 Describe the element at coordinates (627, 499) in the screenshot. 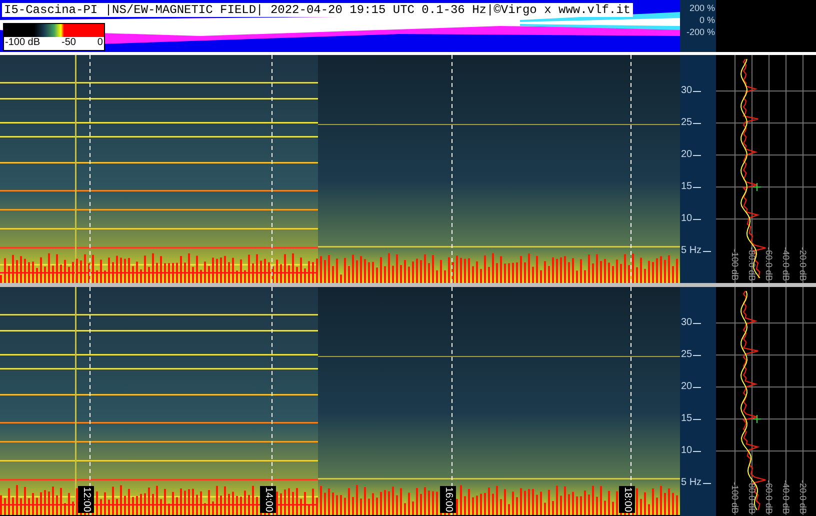

I see `time-label: 18:00` at that location.